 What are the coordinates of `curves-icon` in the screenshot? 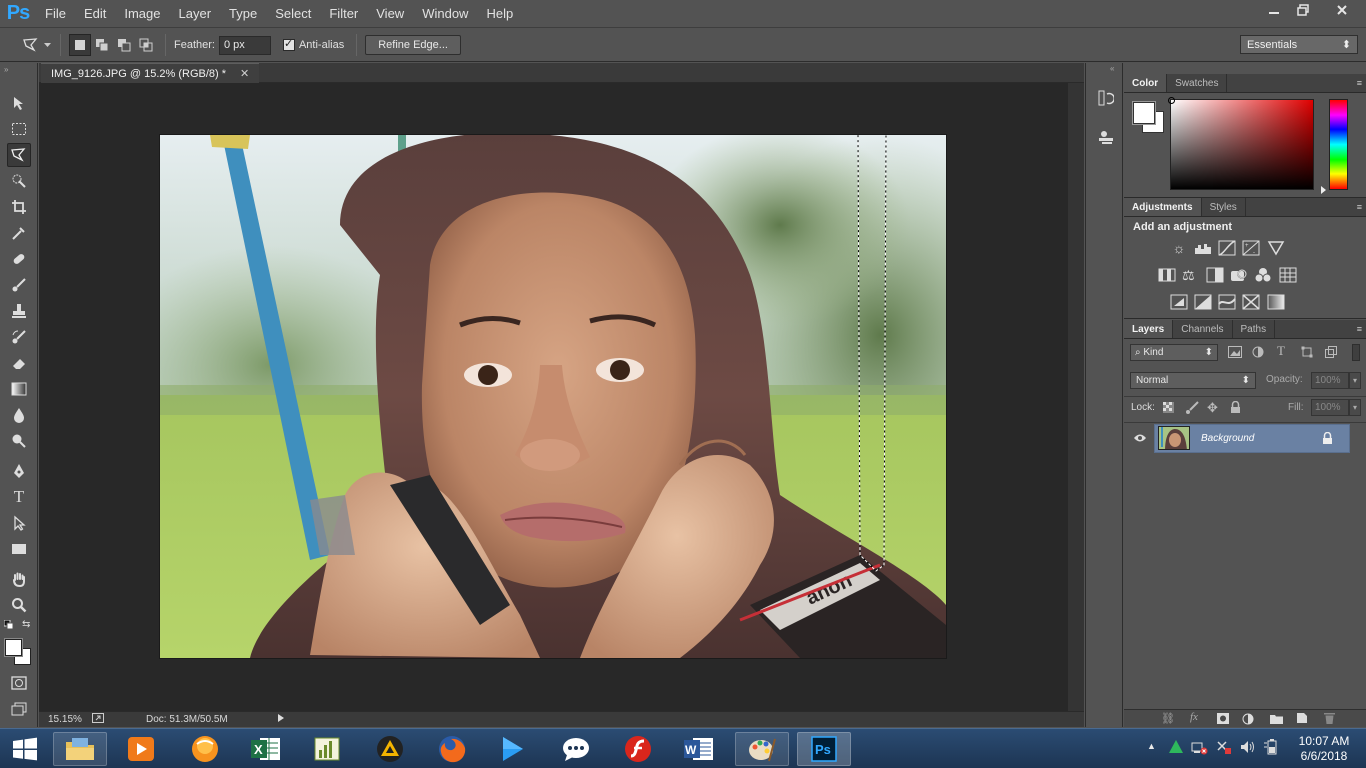 It's located at (1227, 249).